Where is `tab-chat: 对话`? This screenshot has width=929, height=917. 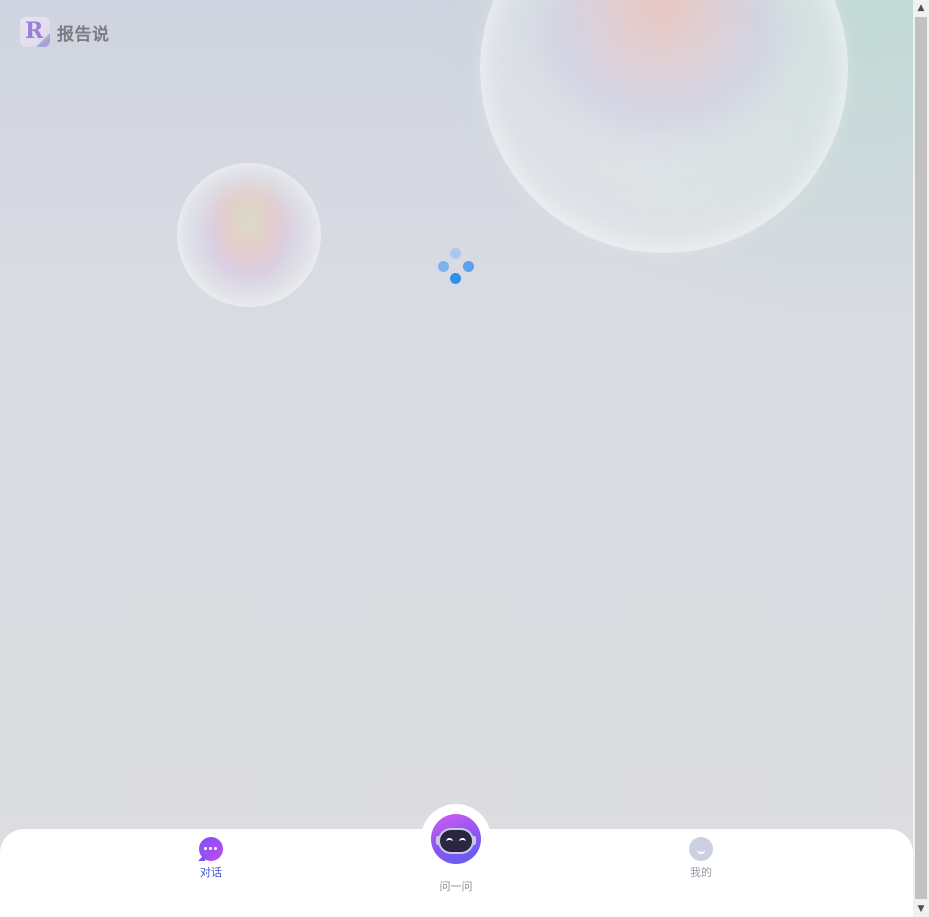 tab-chat: 对话 is located at coordinates (211, 858).